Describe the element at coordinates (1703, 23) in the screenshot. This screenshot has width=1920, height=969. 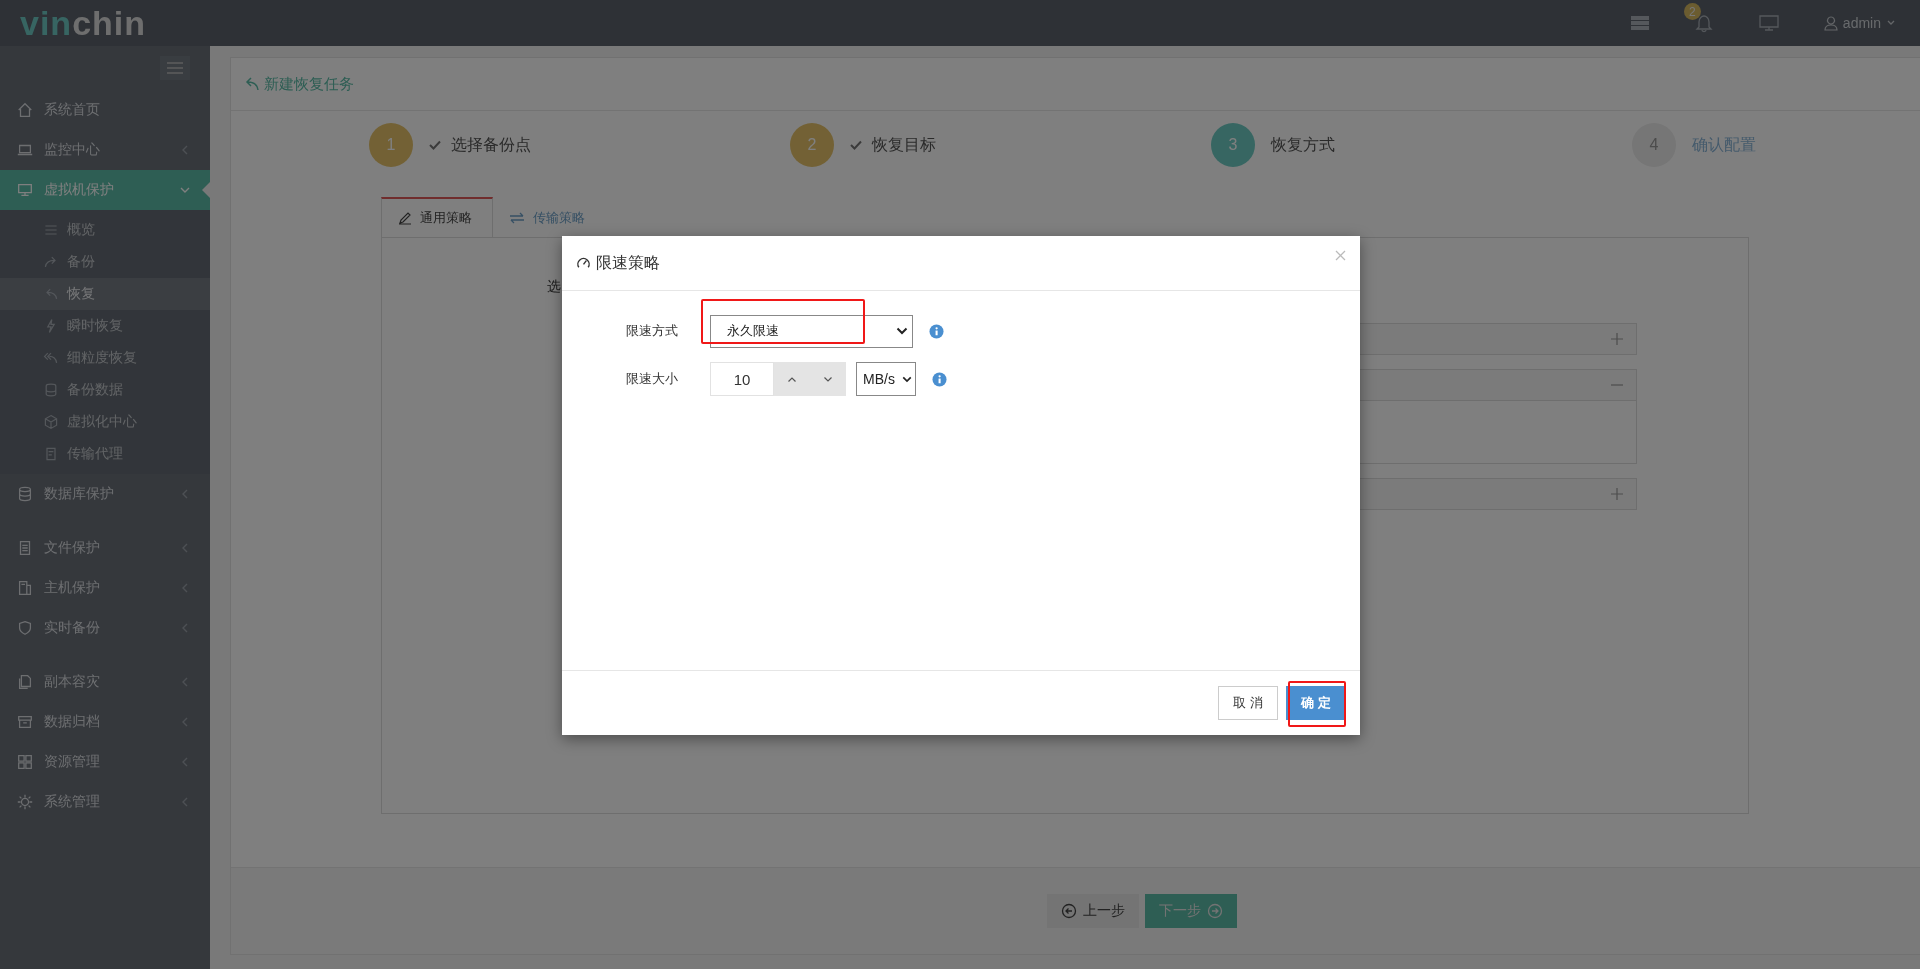
I see `bell-icon` at that location.